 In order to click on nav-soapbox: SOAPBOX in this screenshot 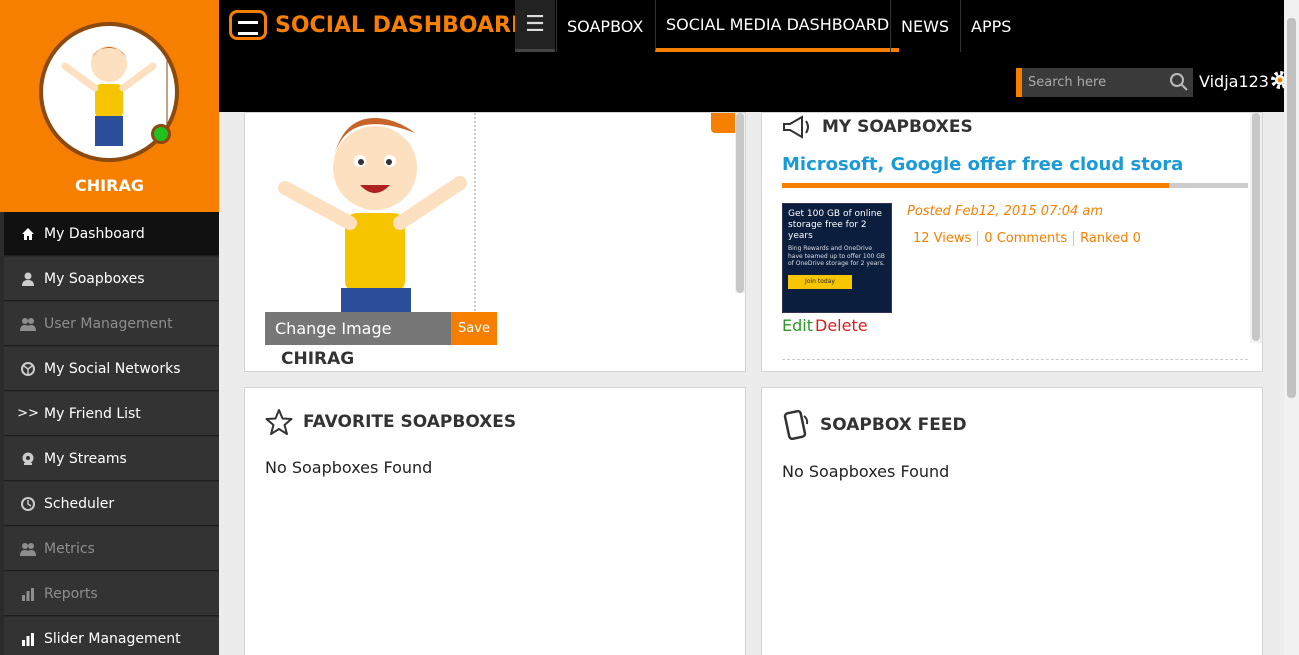, I will do `click(604, 26)`.